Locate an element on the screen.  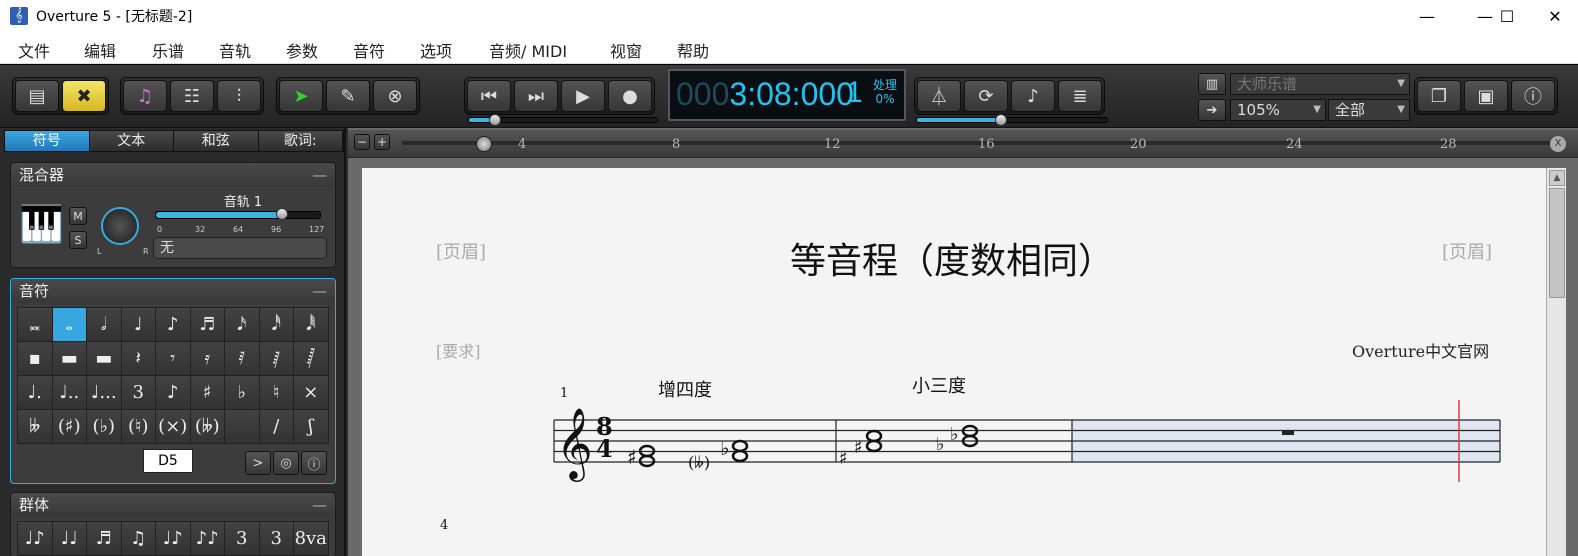
window-close-button: ✕ is located at coordinates (1555, 16).